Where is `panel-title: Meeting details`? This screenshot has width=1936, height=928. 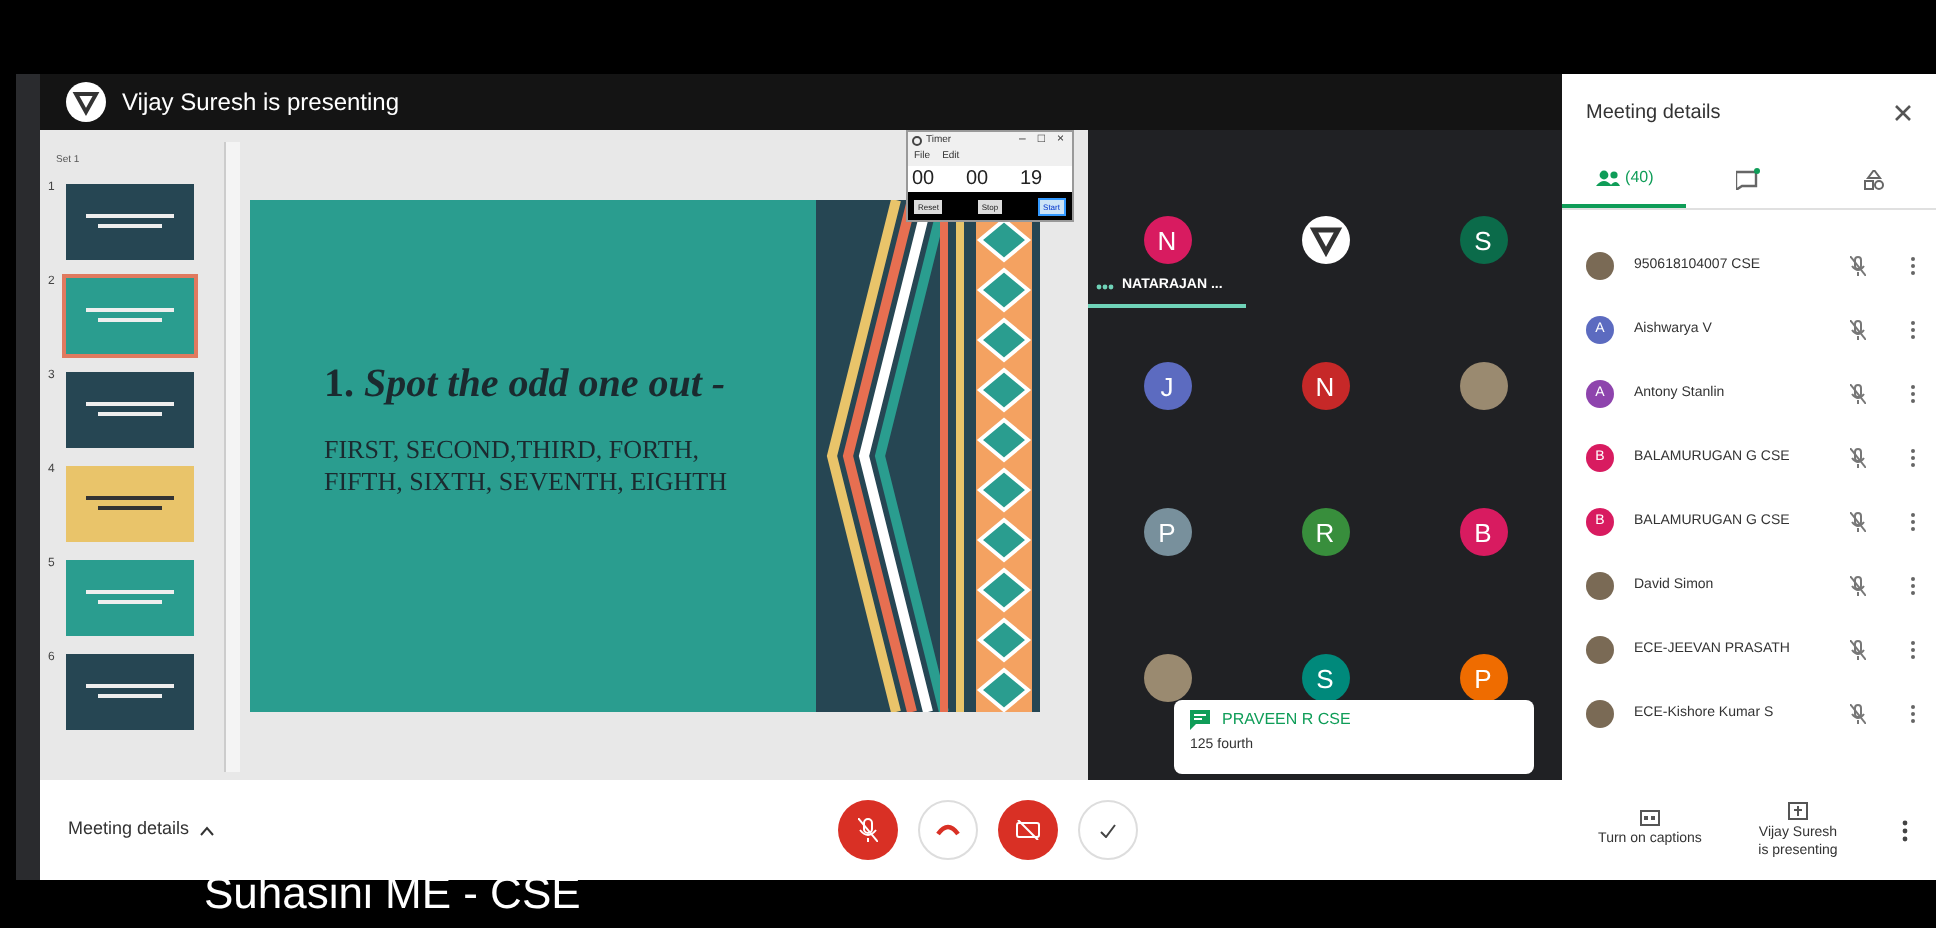
panel-title: Meeting details is located at coordinates (1653, 113).